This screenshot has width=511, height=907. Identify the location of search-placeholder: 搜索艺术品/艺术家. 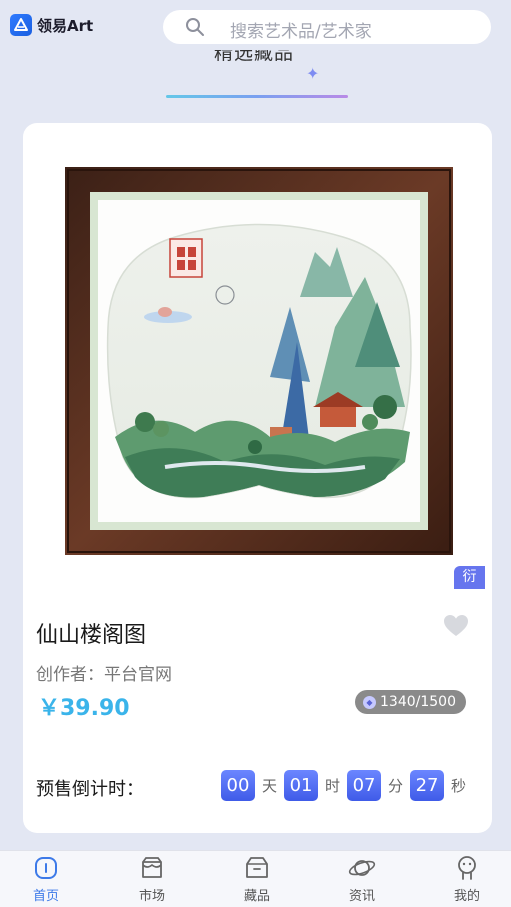
(301, 29).